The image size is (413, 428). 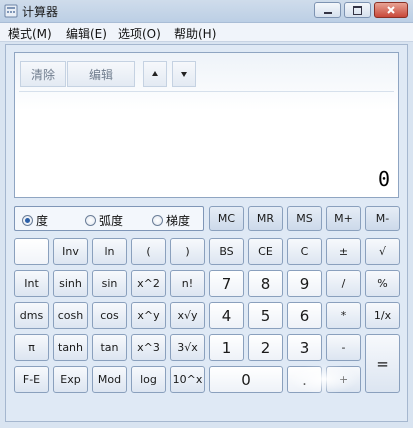 What do you see at coordinates (109, 315) in the screenshot?
I see `cos-button: cos` at bounding box center [109, 315].